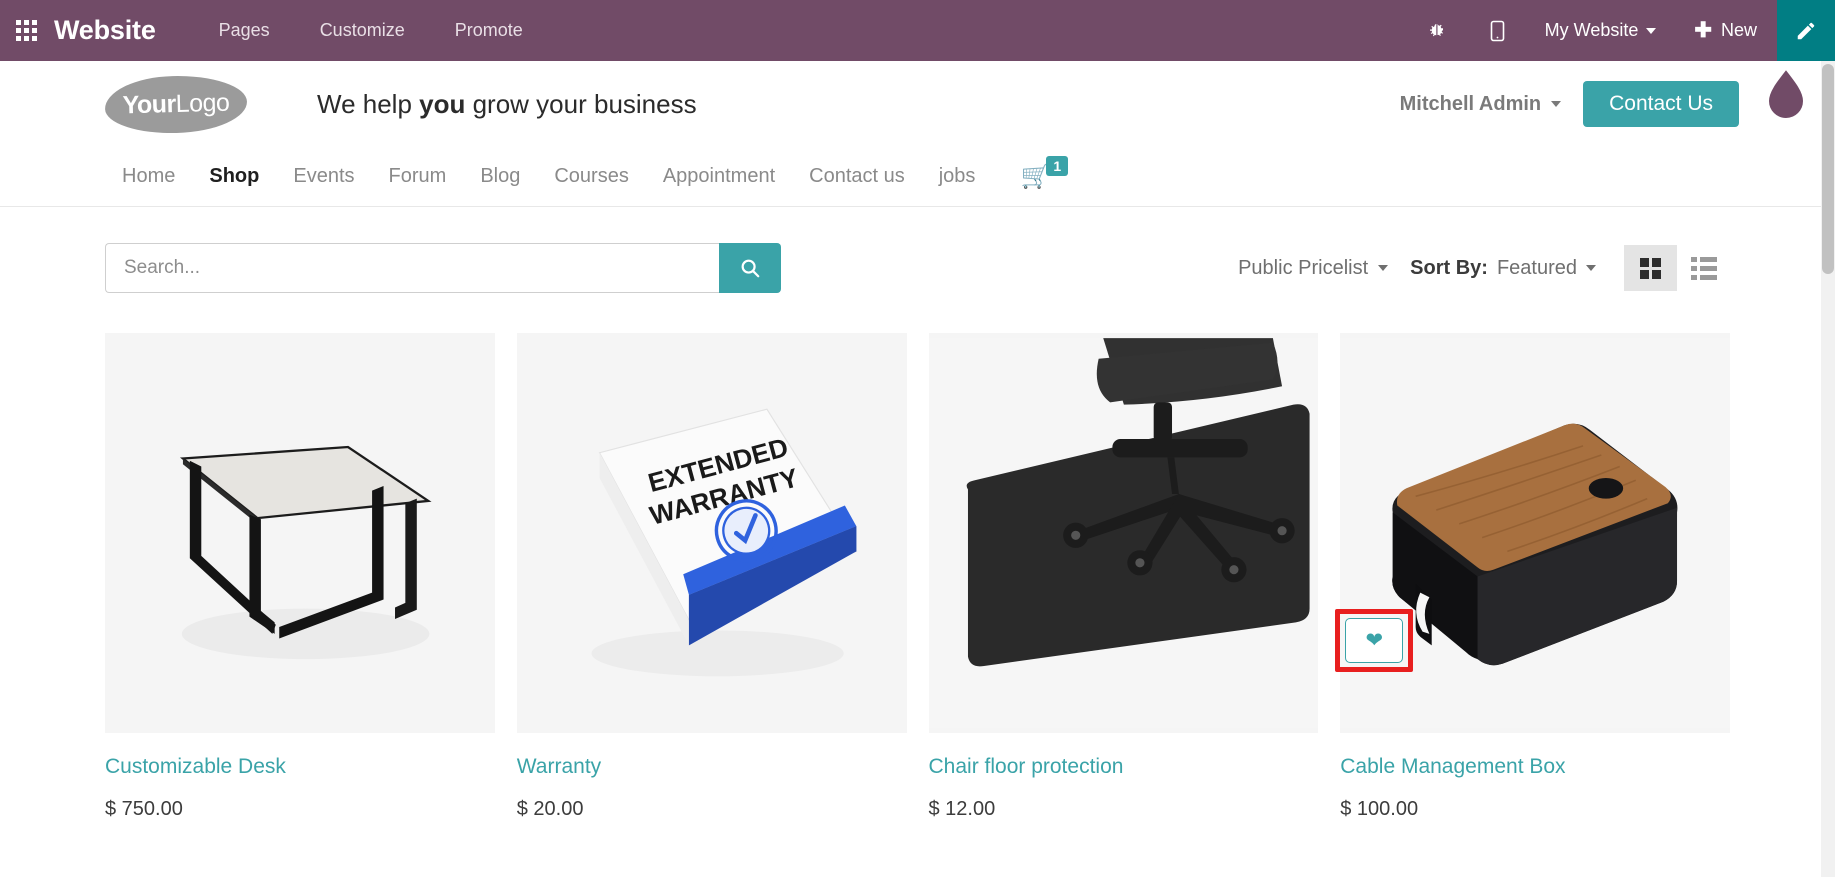 Image resolution: width=1835 pixels, height=877 pixels. What do you see at coordinates (144, 809) in the screenshot?
I see `product-price: $ 750.00` at bounding box center [144, 809].